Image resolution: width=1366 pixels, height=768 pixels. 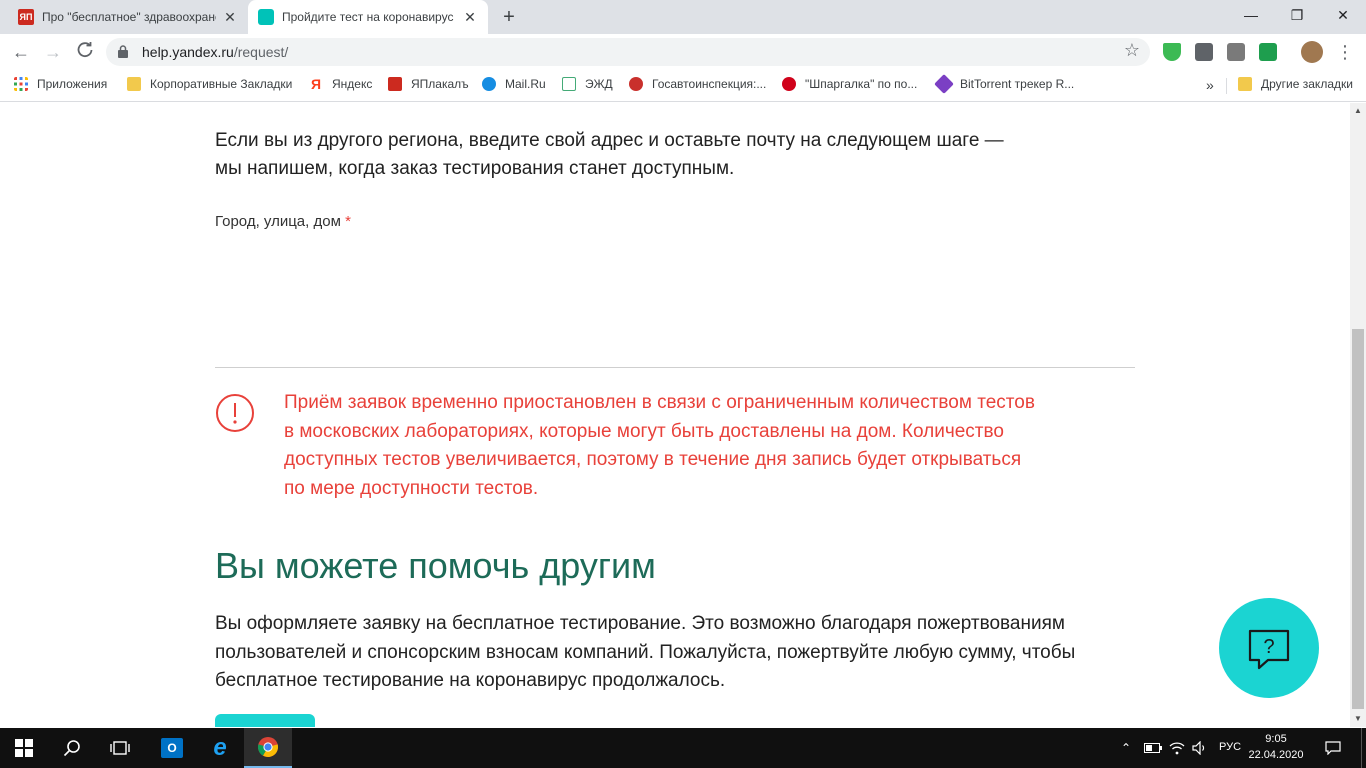 I want to click on page-scrollbar: ▲ ▼, so click(x=1358, y=415).